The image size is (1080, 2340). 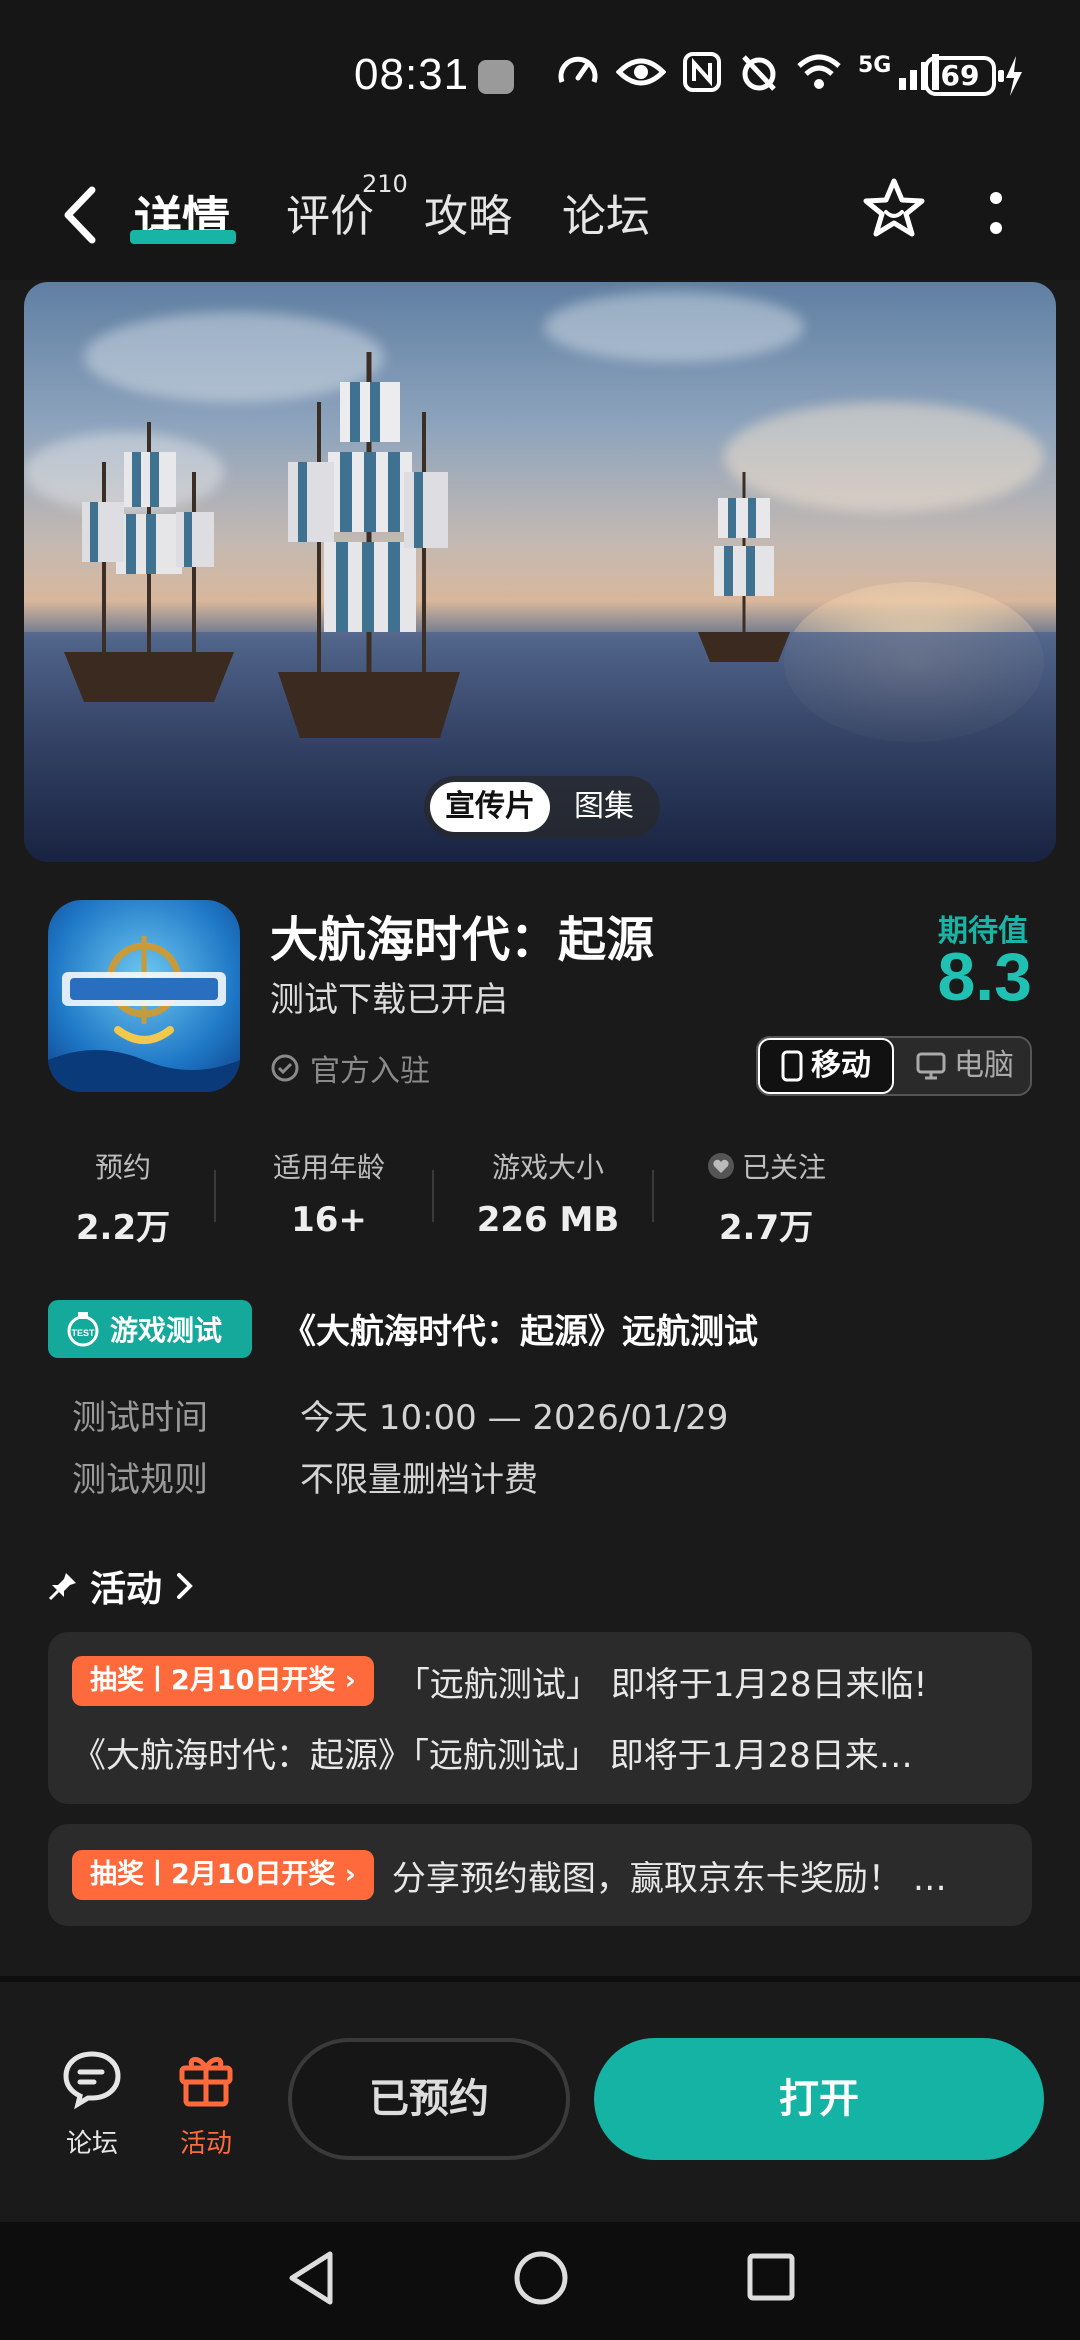 What do you see at coordinates (328, 1167) in the screenshot?
I see `stat-label: 适用年龄` at bounding box center [328, 1167].